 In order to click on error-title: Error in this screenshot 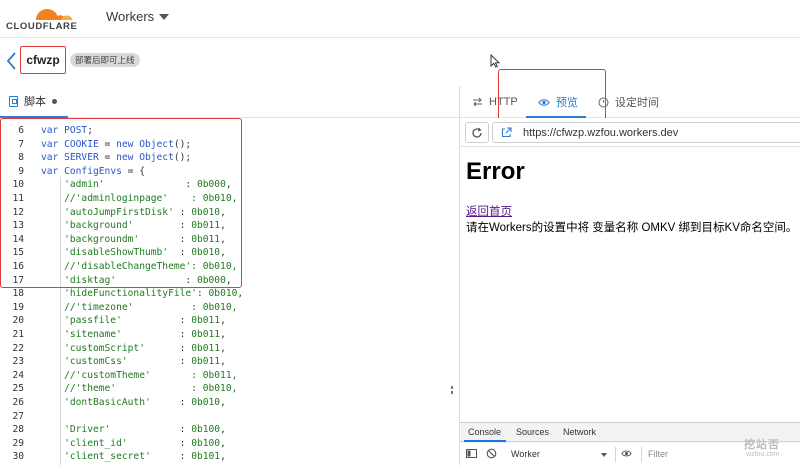, I will do `click(495, 171)`.